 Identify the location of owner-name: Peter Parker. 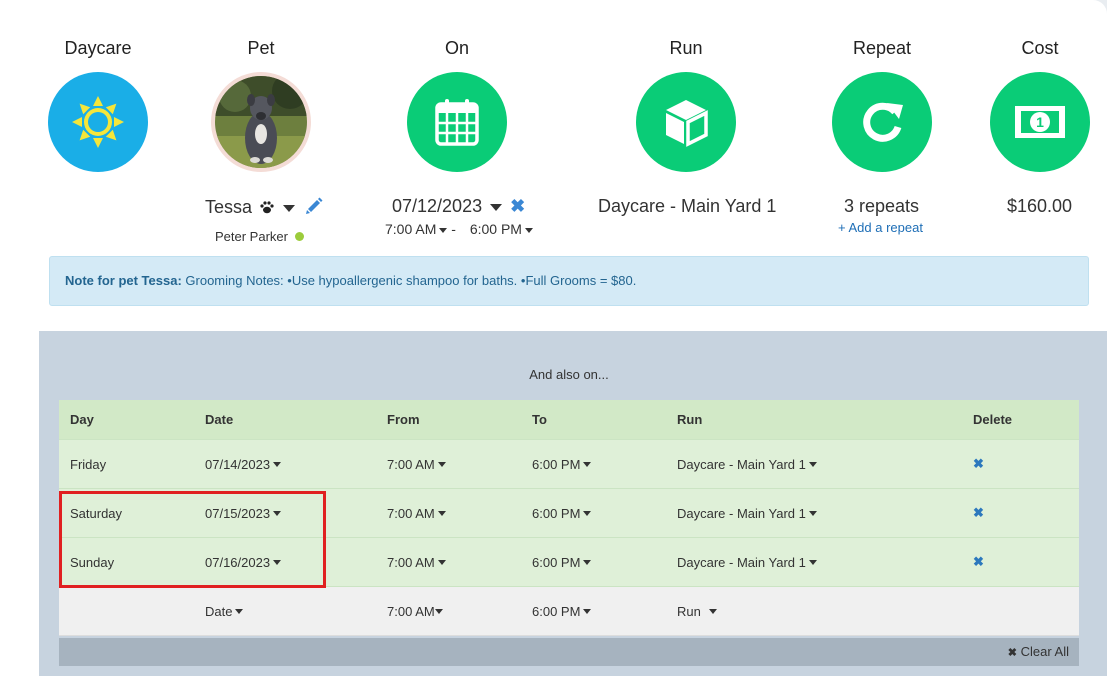
(251, 236).